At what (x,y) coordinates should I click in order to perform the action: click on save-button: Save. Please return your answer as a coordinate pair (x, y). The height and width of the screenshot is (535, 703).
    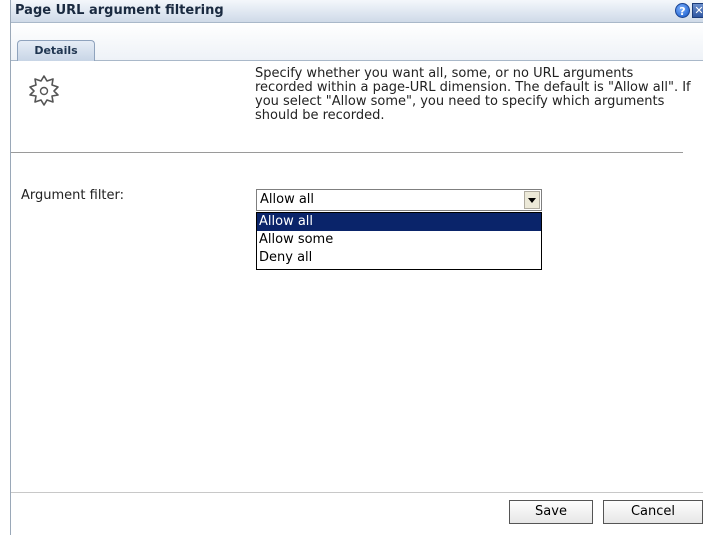
    Looking at the image, I should click on (551, 512).